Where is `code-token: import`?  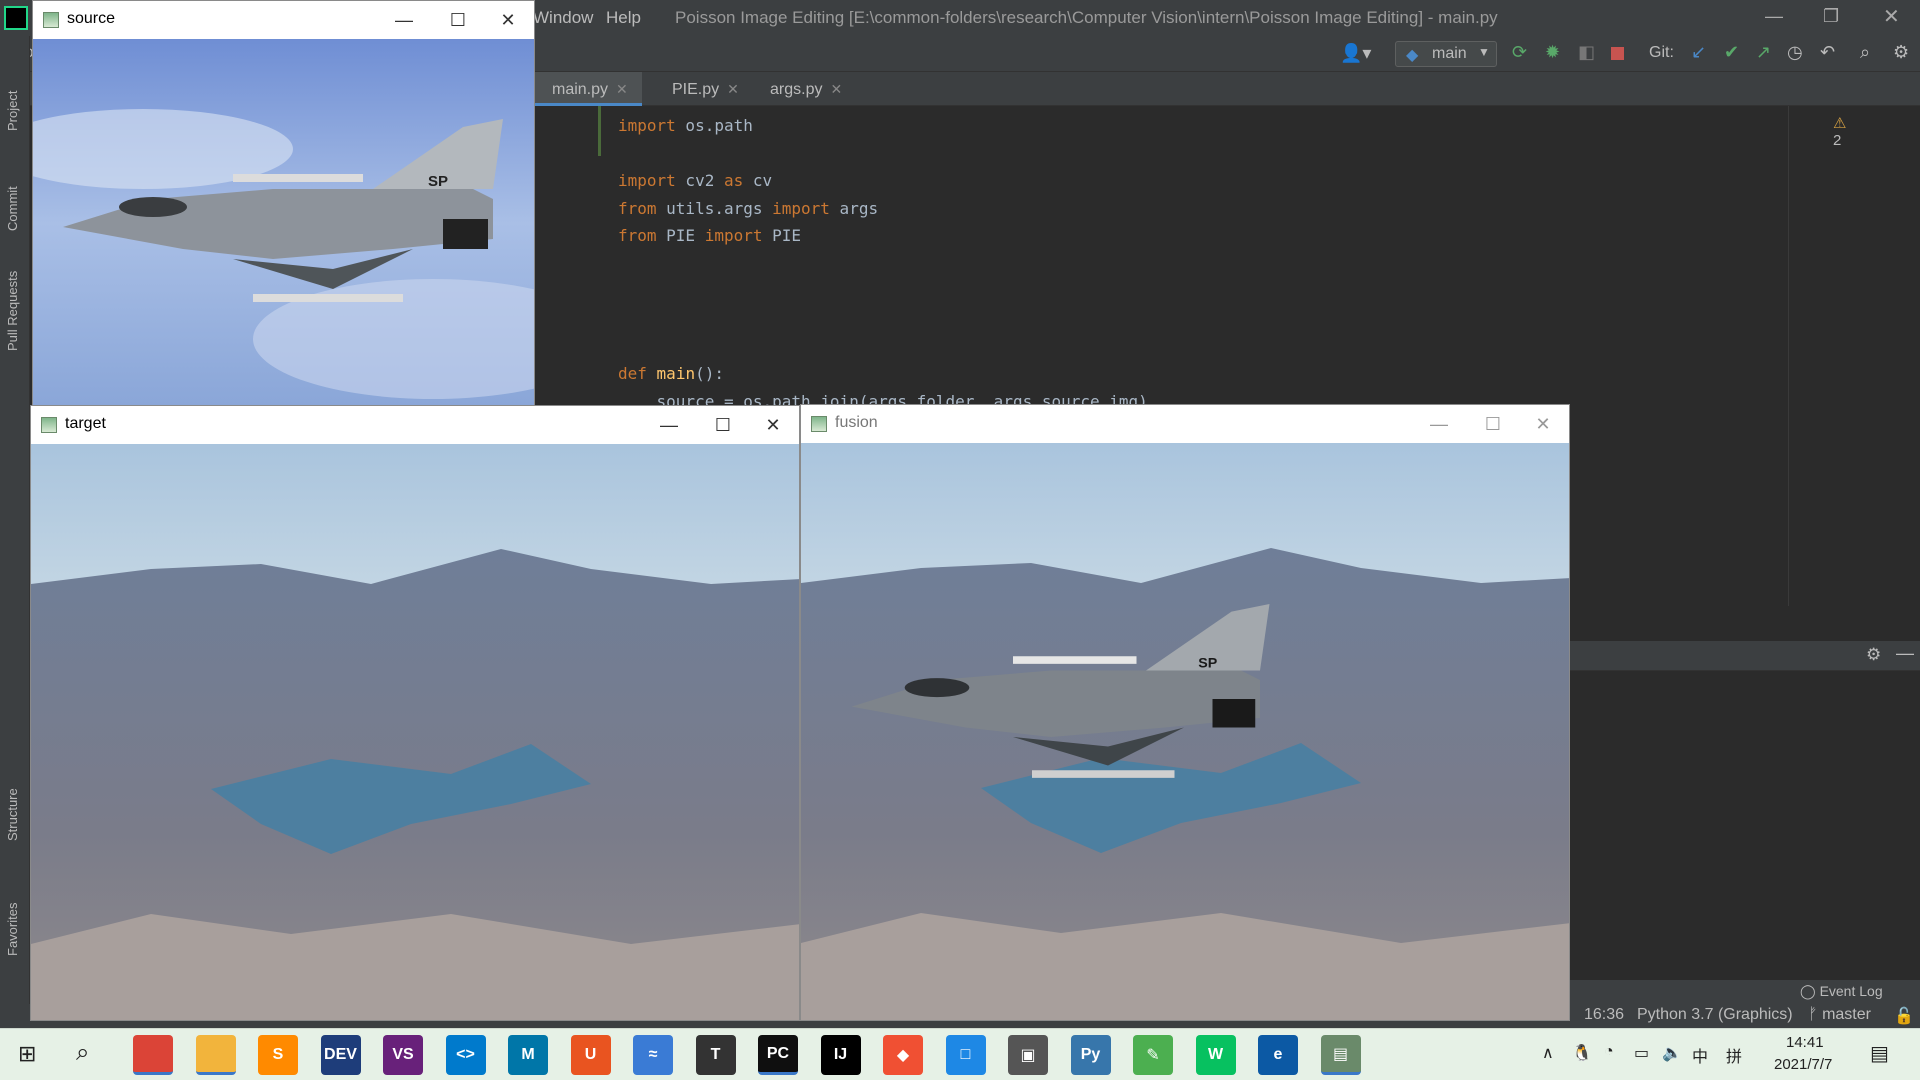 code-token: import is located at coordinates (801, 208).